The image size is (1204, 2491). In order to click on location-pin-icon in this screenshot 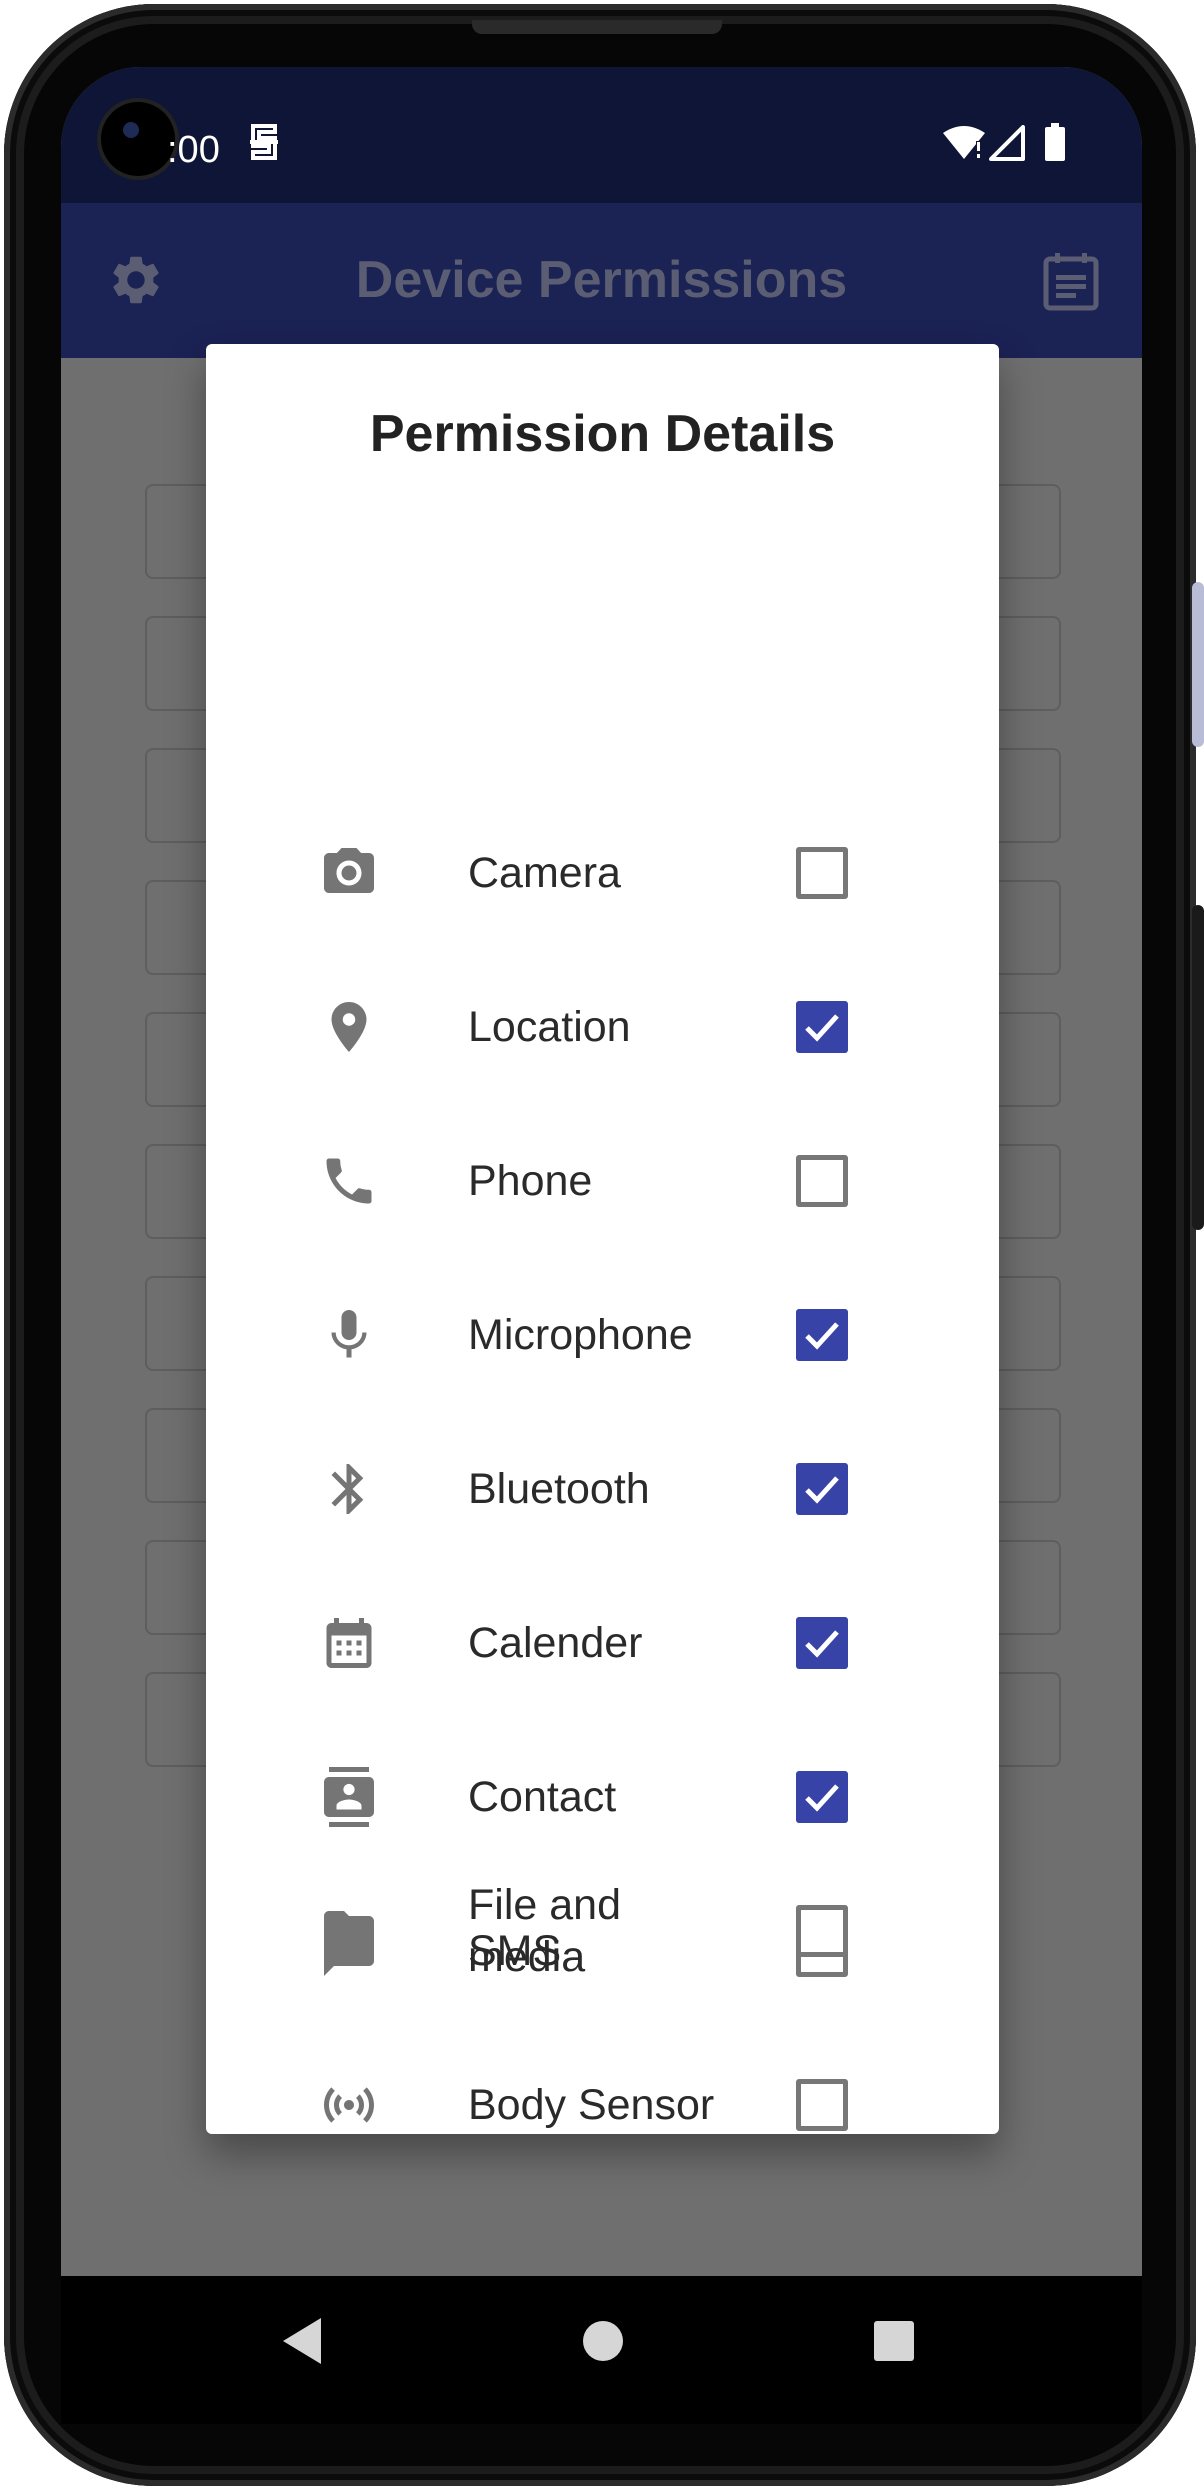, I will do `click(349, 1027)`.